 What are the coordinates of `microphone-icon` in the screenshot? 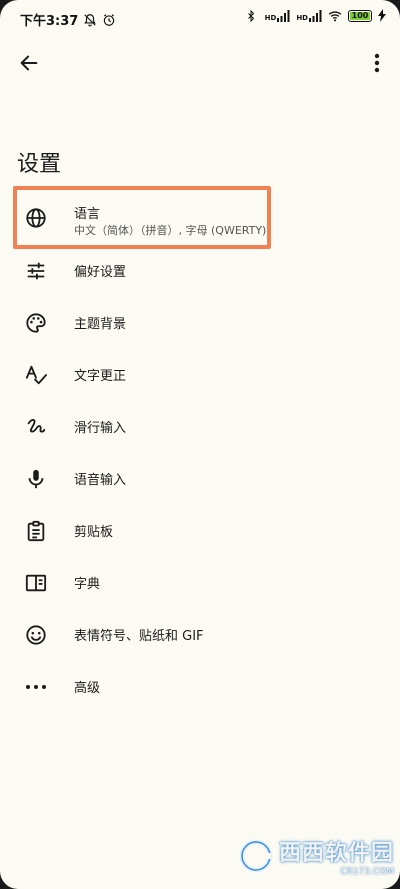 It's located at (36, 479).